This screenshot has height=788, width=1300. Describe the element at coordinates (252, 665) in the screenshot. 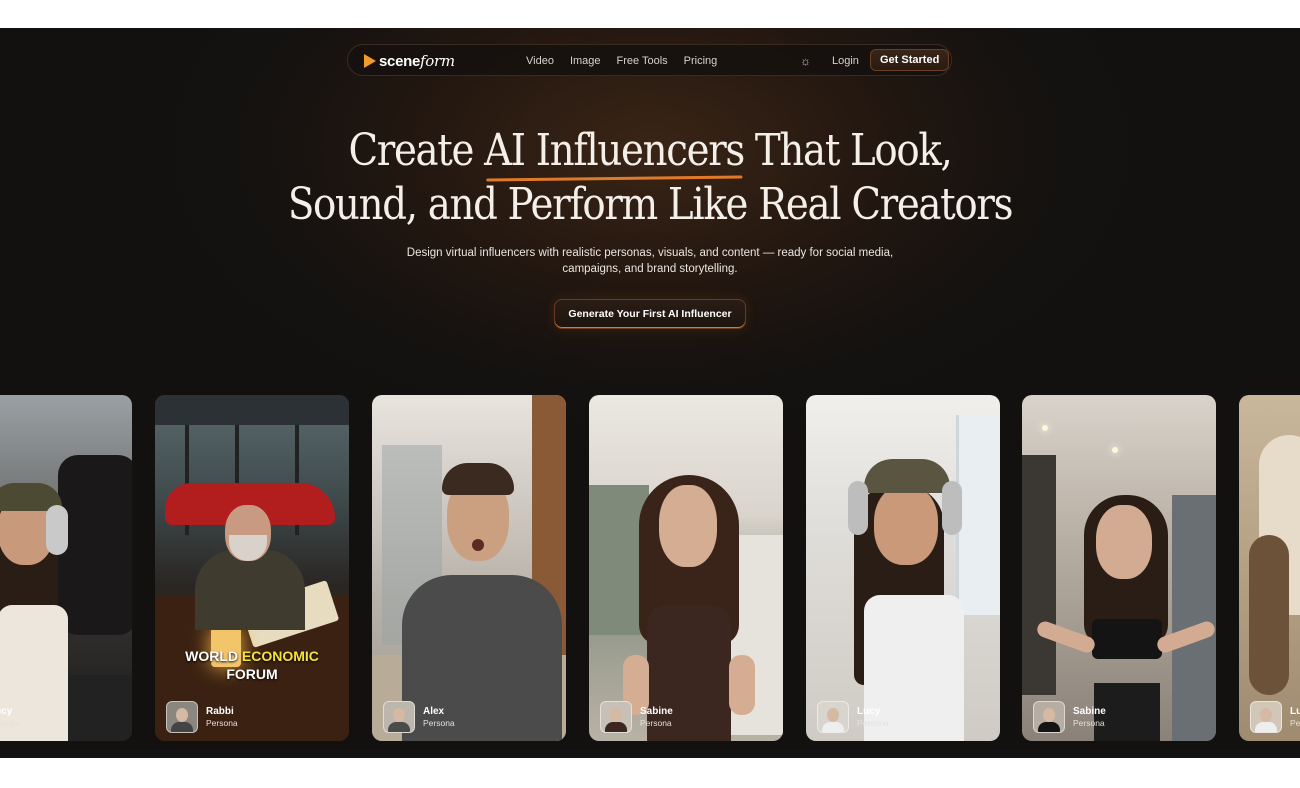

I see `overlay-caption: WORLD ECONOMIC FORUM` at that location.